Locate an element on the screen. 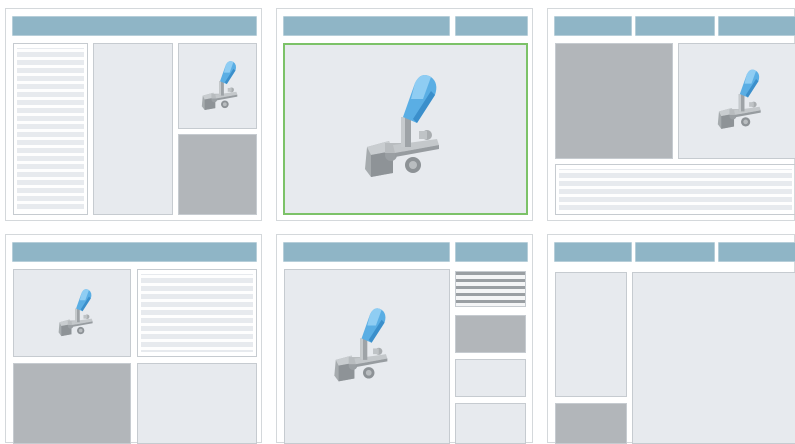  side-panel is located at coordinates (591, 334).